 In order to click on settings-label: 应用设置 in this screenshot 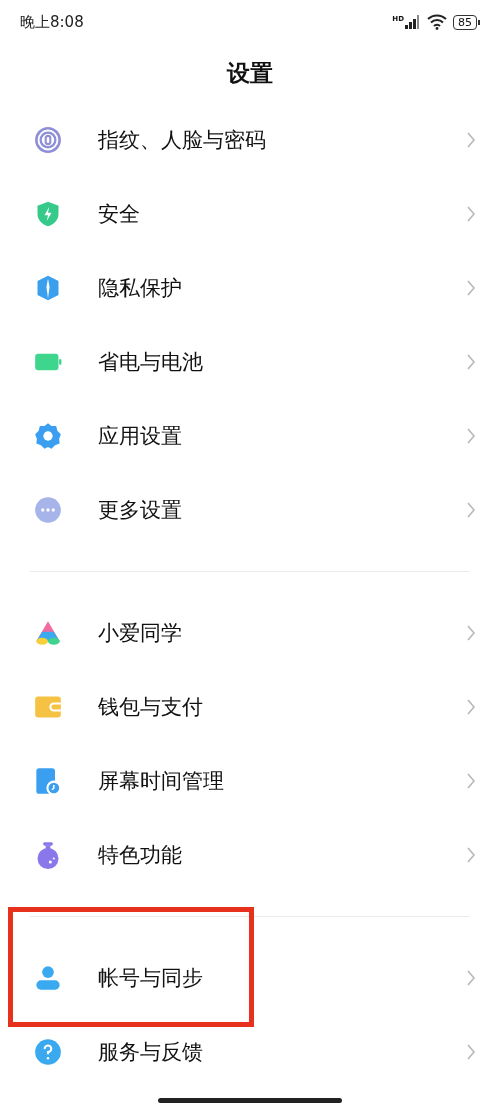, I will do `click(140, 436)`.